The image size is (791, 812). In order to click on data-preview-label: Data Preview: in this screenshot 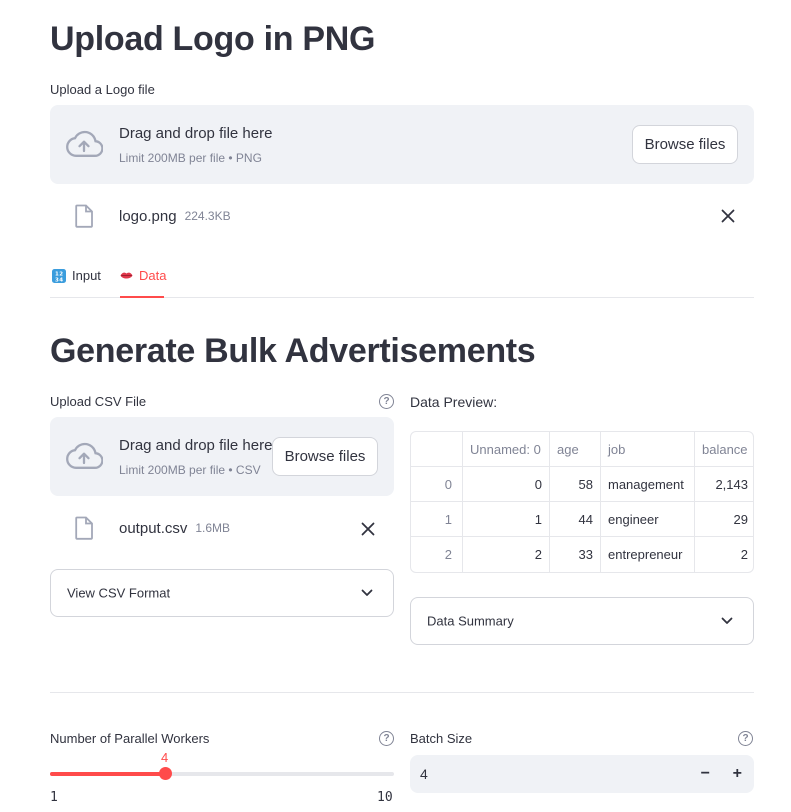, I will do `click(454, 402)`.